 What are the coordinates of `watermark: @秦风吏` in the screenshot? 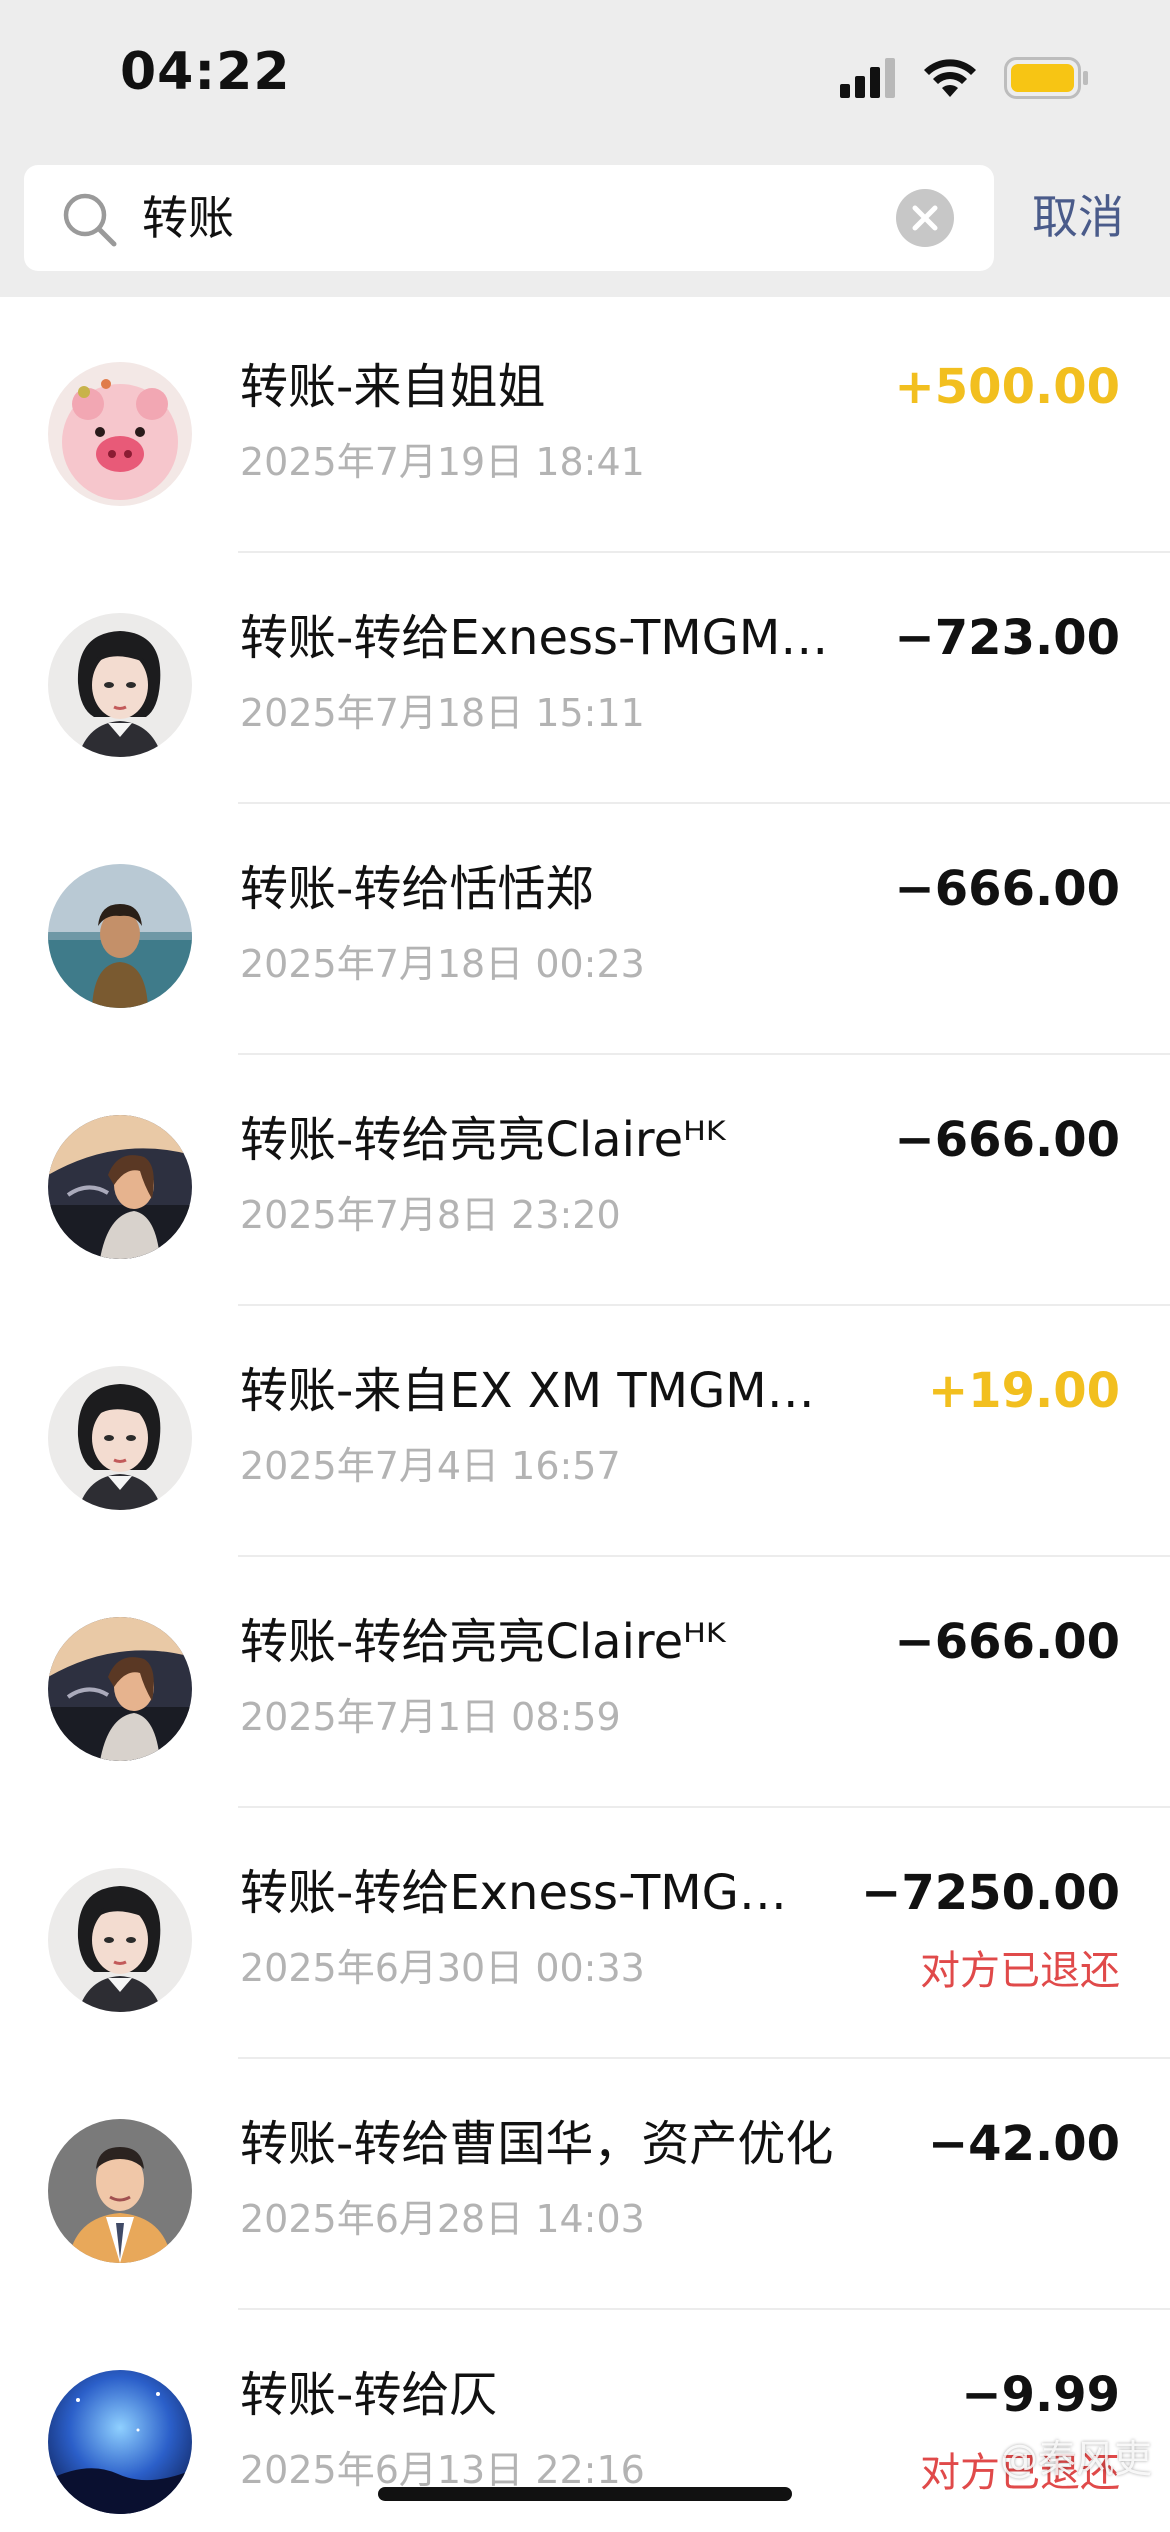 It's located at (1075, 2459).